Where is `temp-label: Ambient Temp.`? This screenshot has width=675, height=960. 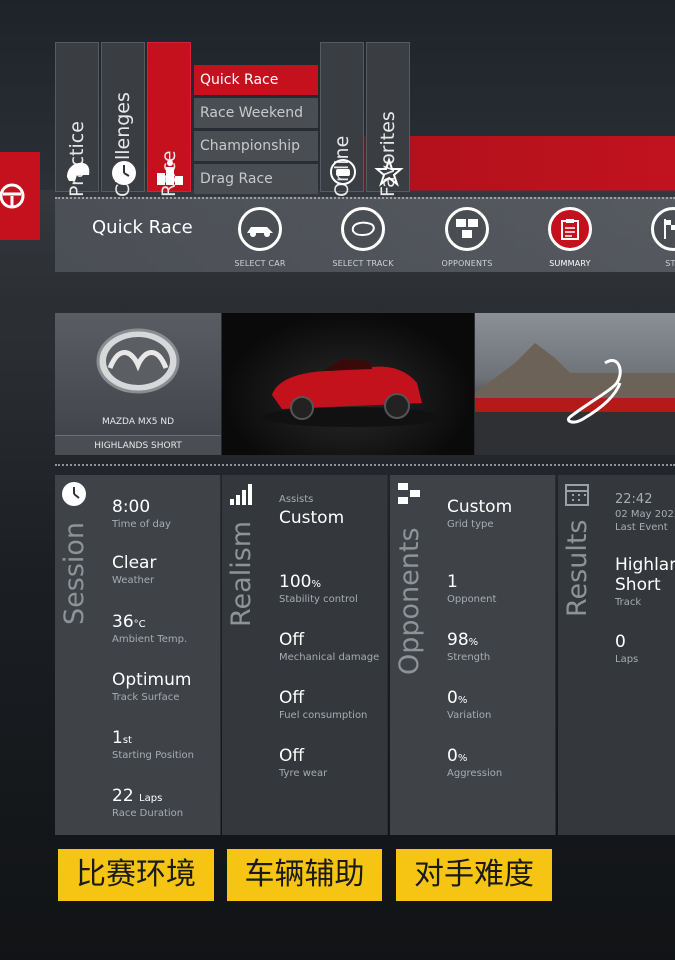
temp-label: Ambient Temp. is located at coordinates (150, 639).